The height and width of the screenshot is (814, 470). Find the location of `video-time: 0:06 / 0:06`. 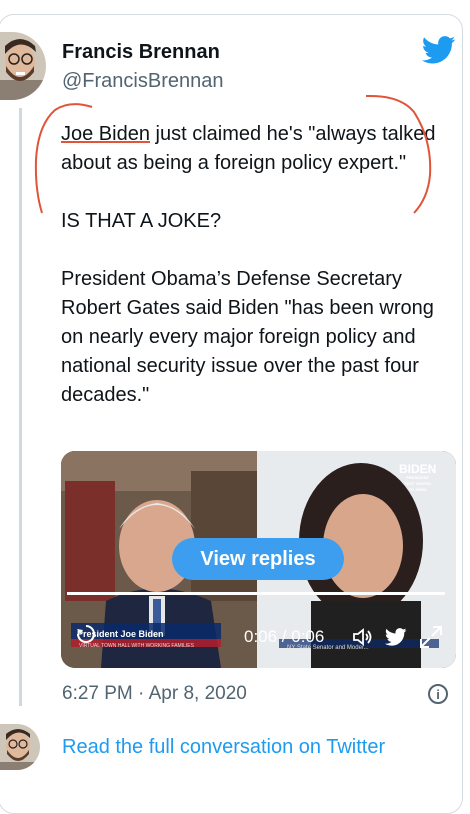

video-time: 0:06 / 0:06 is located at coordinates (284, 636).